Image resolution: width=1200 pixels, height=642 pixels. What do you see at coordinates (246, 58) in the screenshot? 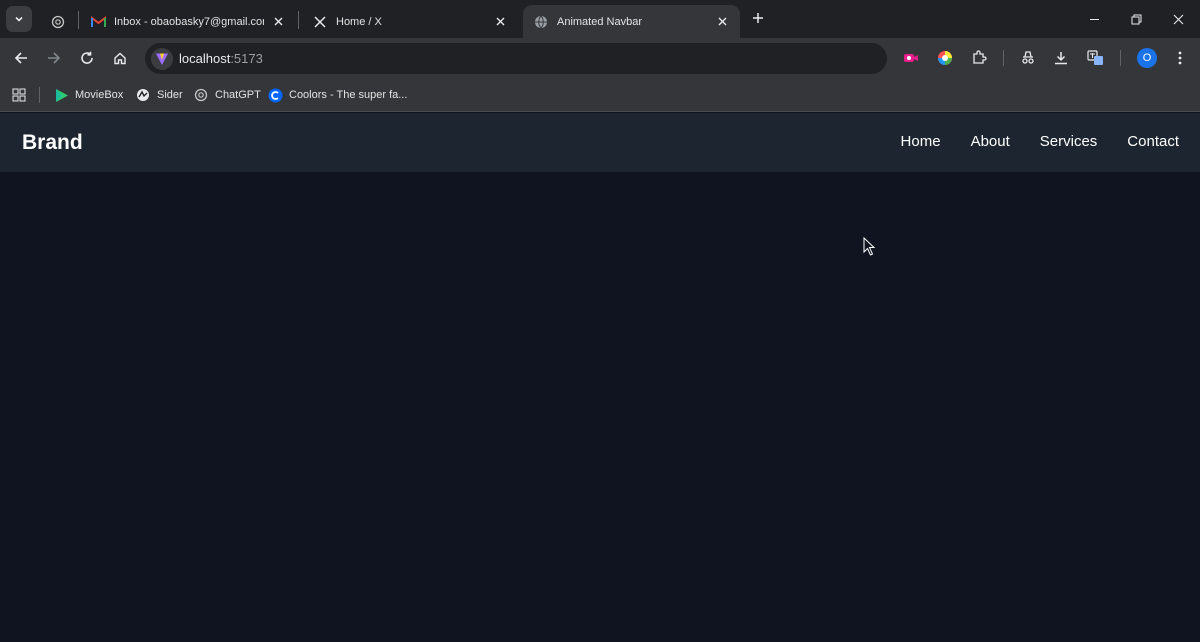
I see `url-port: :5173` at bounding box center [246, 58].